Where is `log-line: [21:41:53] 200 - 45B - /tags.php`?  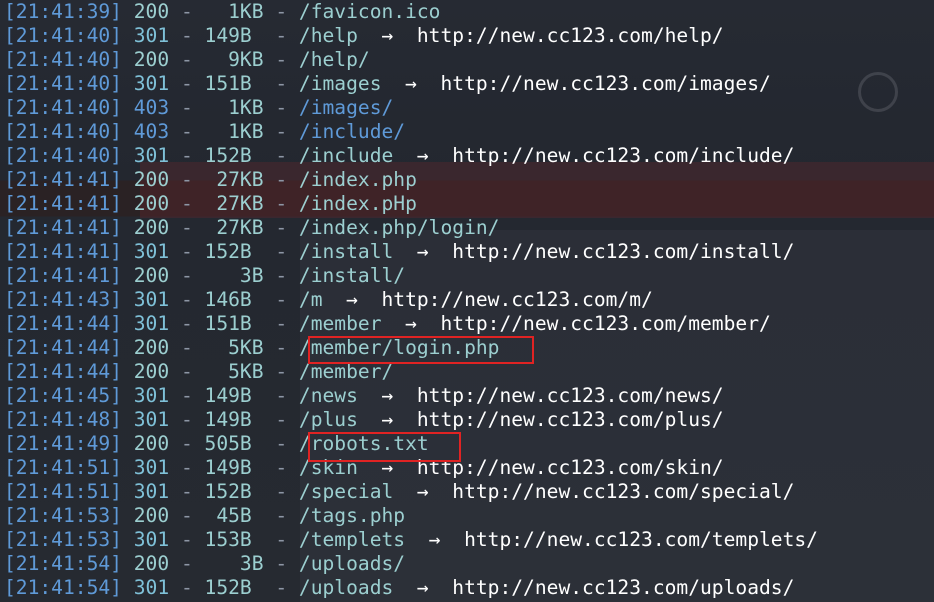 log-line: [21:41:53] 200 - 45B - /tags.php is located at coordinates (205, 515).